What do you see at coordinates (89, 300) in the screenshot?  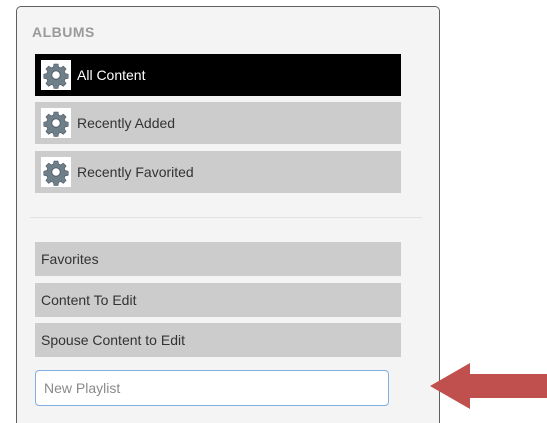 I see `playlist-item-label: Content To Edit` at bounding box center [89, 300].